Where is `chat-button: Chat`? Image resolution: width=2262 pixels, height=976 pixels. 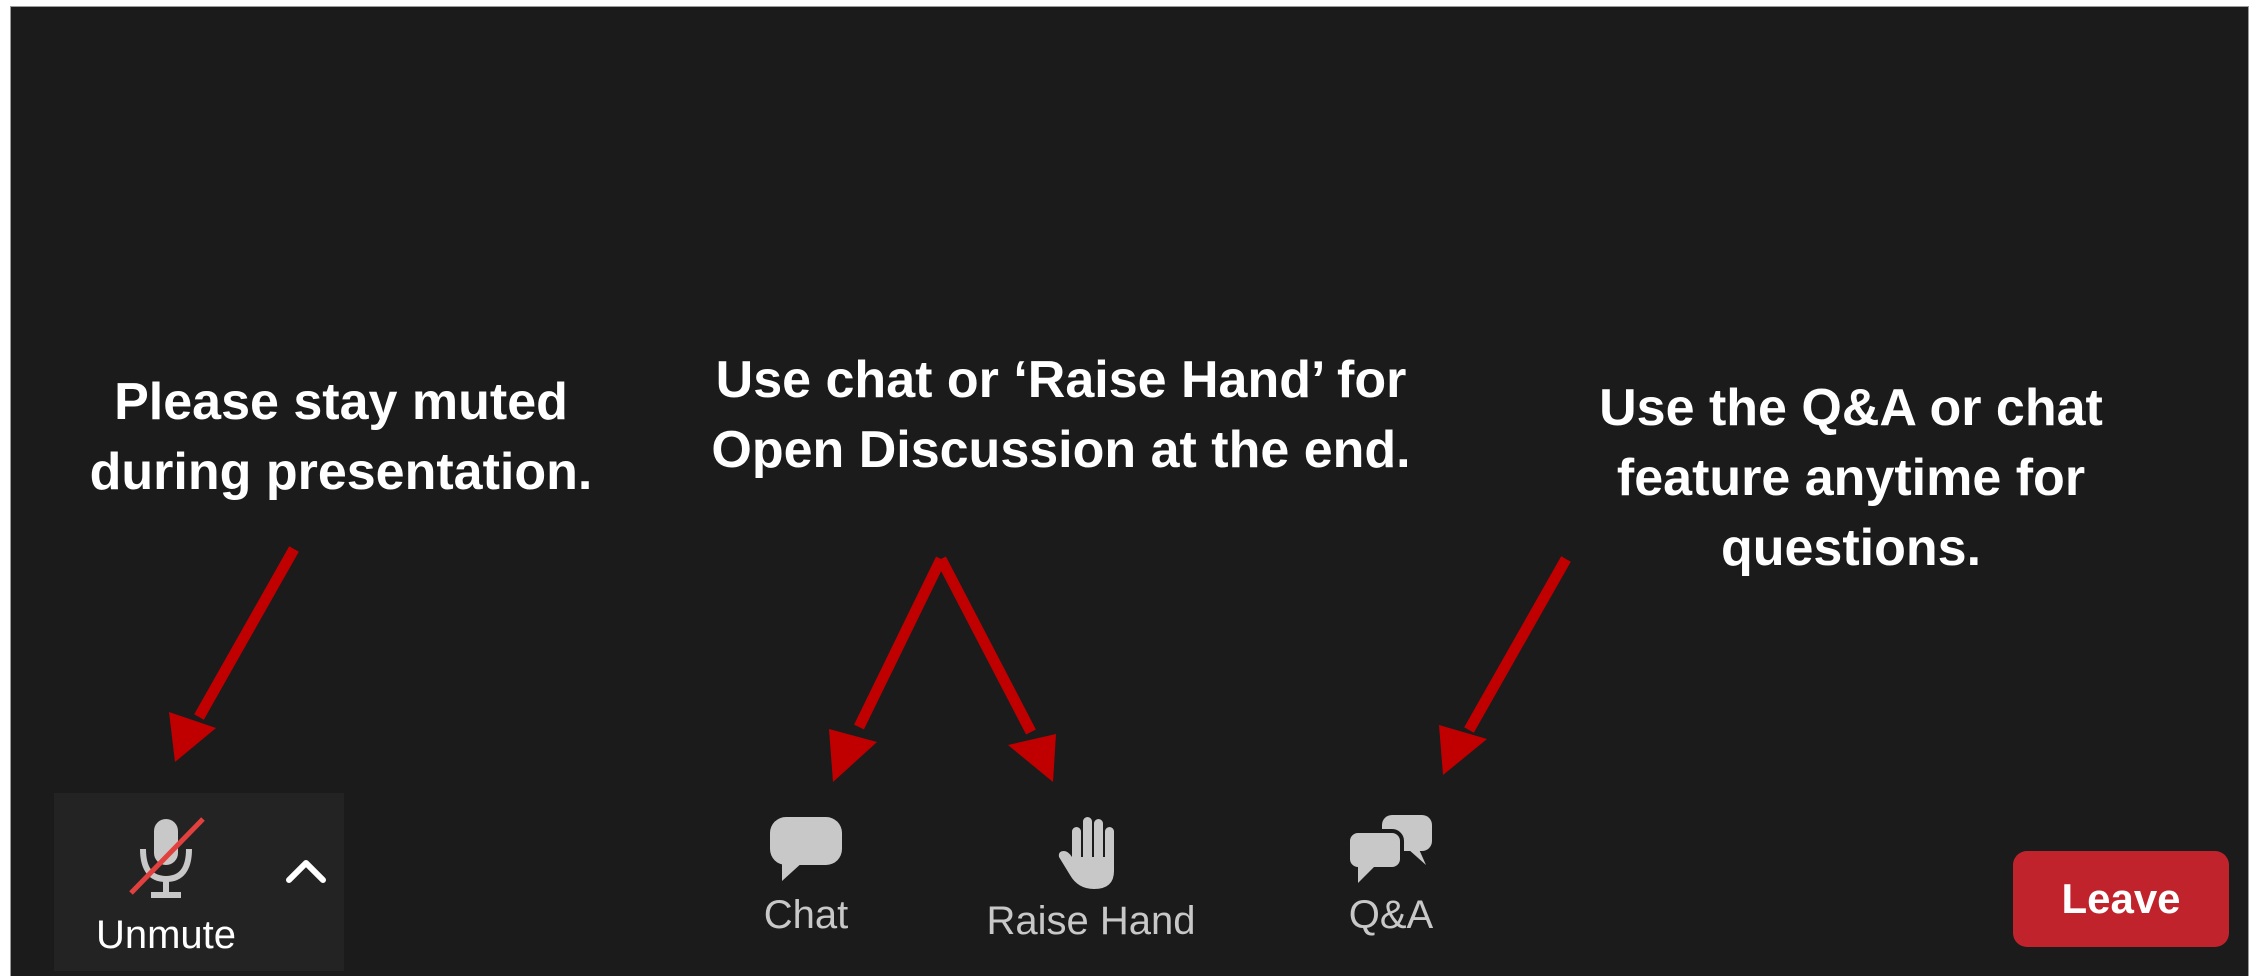
chat-button: Chat is located at coordinates (806, 875).